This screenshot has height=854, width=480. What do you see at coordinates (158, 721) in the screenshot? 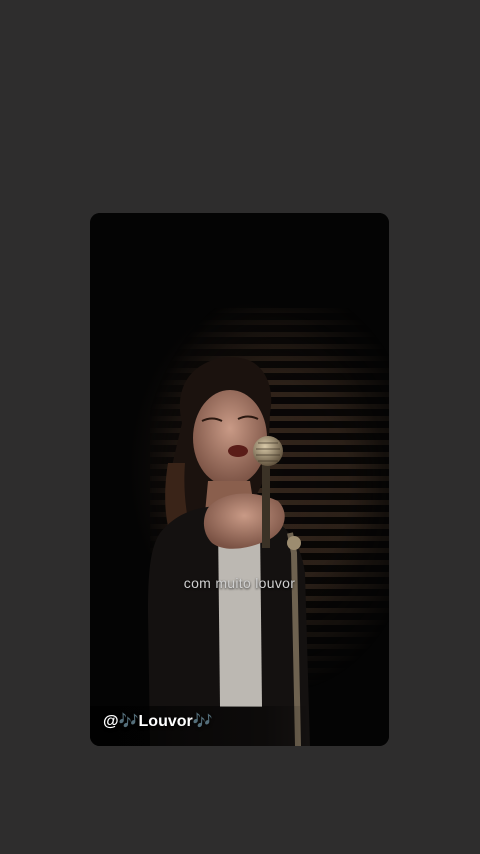
I see `account-handle: @🎶Louvor🎶` at bounding box center [158, 721].